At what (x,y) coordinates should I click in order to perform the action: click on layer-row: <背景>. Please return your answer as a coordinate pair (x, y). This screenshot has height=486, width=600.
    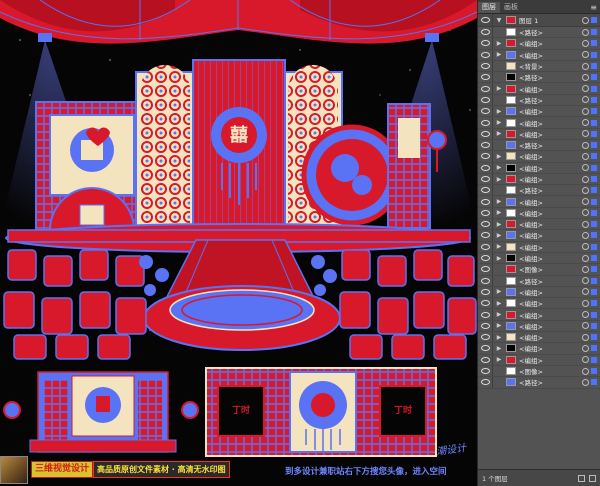
    Looking at the image, I should click on (539, 66).